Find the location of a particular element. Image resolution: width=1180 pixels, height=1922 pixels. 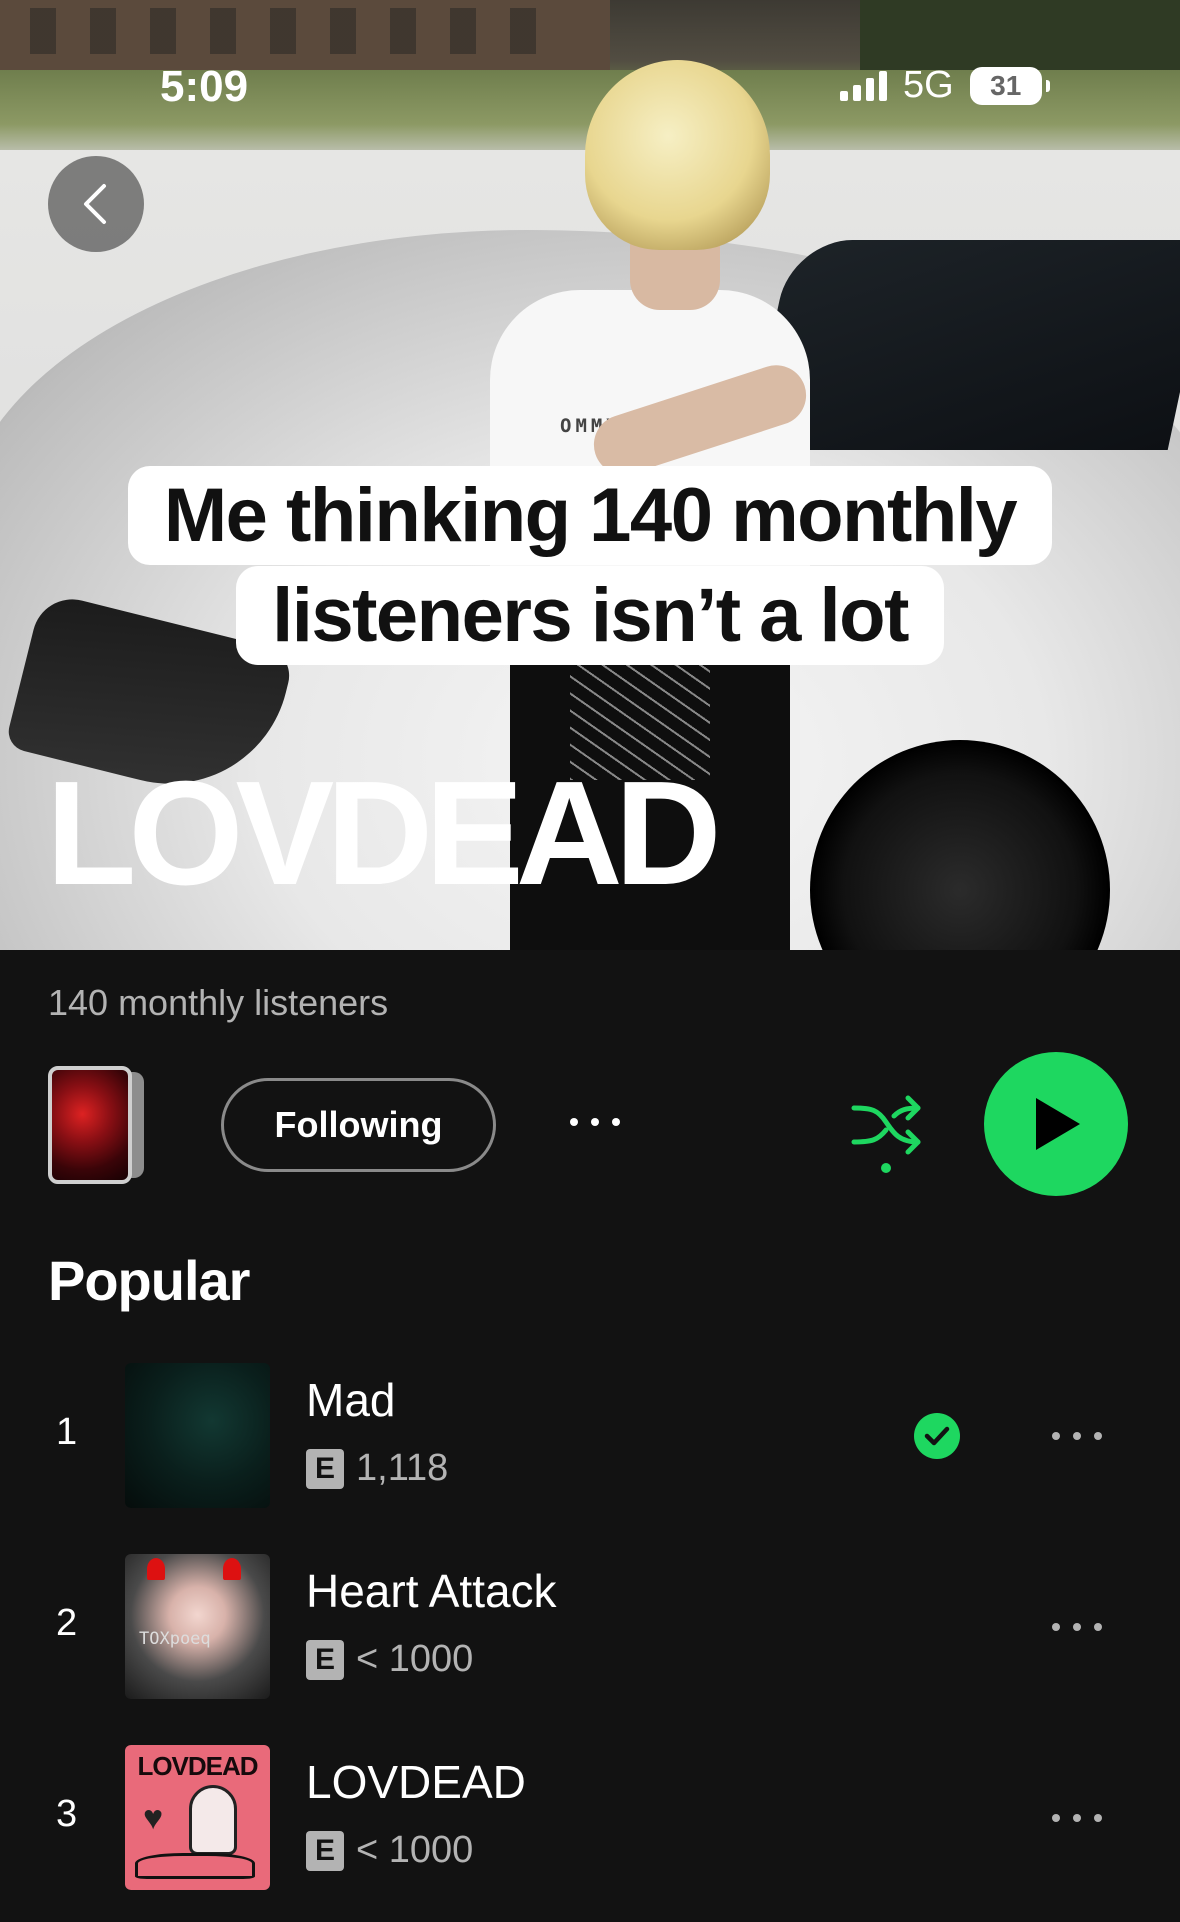

cover-logo-text: LOVDEAD is located at coordinates (197, 1766).